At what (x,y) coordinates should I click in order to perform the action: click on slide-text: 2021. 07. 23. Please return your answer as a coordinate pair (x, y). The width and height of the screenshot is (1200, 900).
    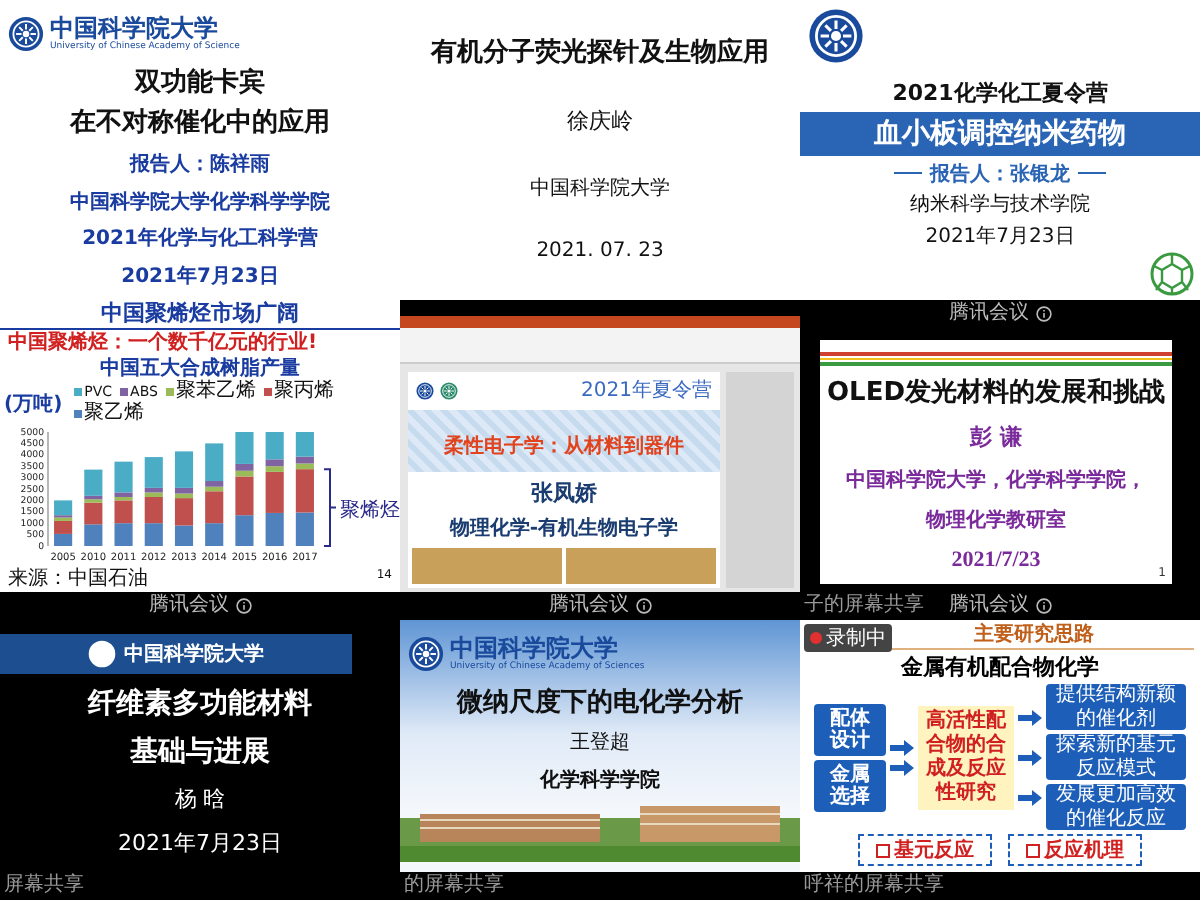
    Looking at the image, I should click on (600, 251).